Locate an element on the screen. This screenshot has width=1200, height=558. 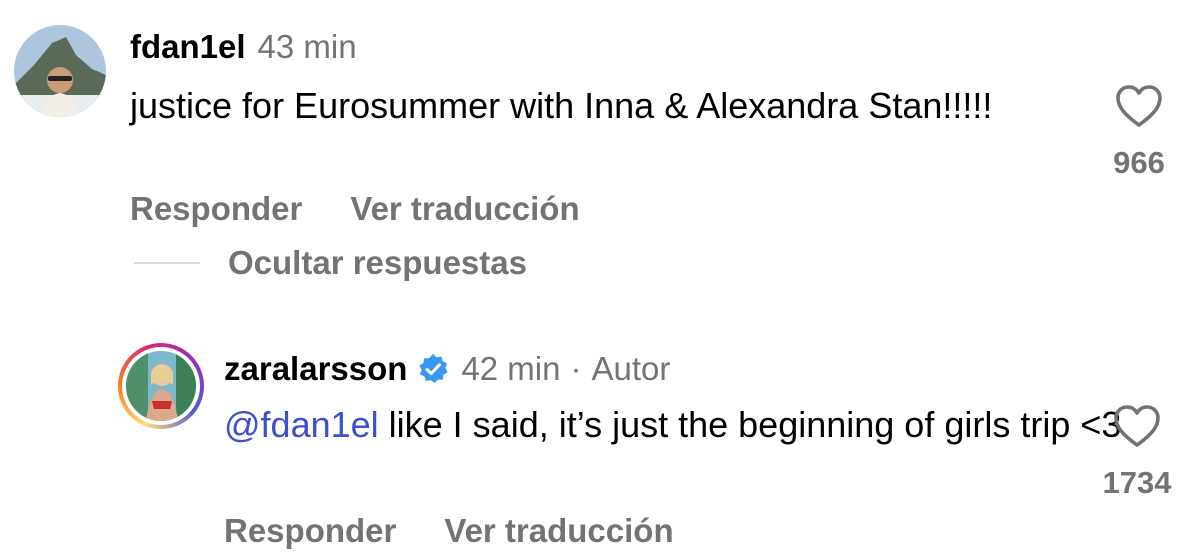
avatar-zaralarsson is located at coordinates (161, 386).